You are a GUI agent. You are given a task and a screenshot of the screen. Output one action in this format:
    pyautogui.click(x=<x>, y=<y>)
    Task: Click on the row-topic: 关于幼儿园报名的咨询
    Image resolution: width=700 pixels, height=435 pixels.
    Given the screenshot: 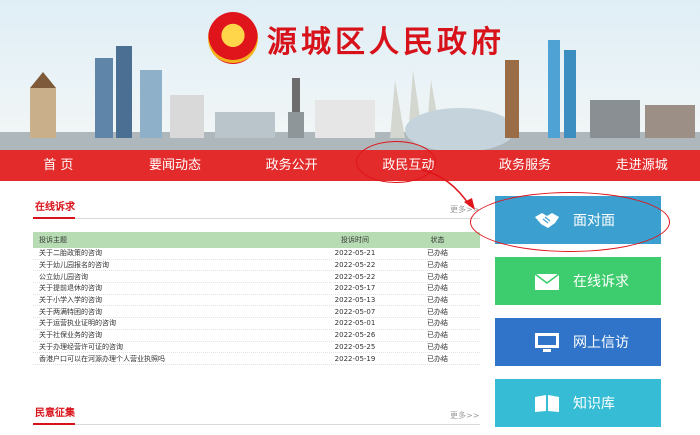 What is the action you would take?
    pyautogui.click(x=174, y=265)
    